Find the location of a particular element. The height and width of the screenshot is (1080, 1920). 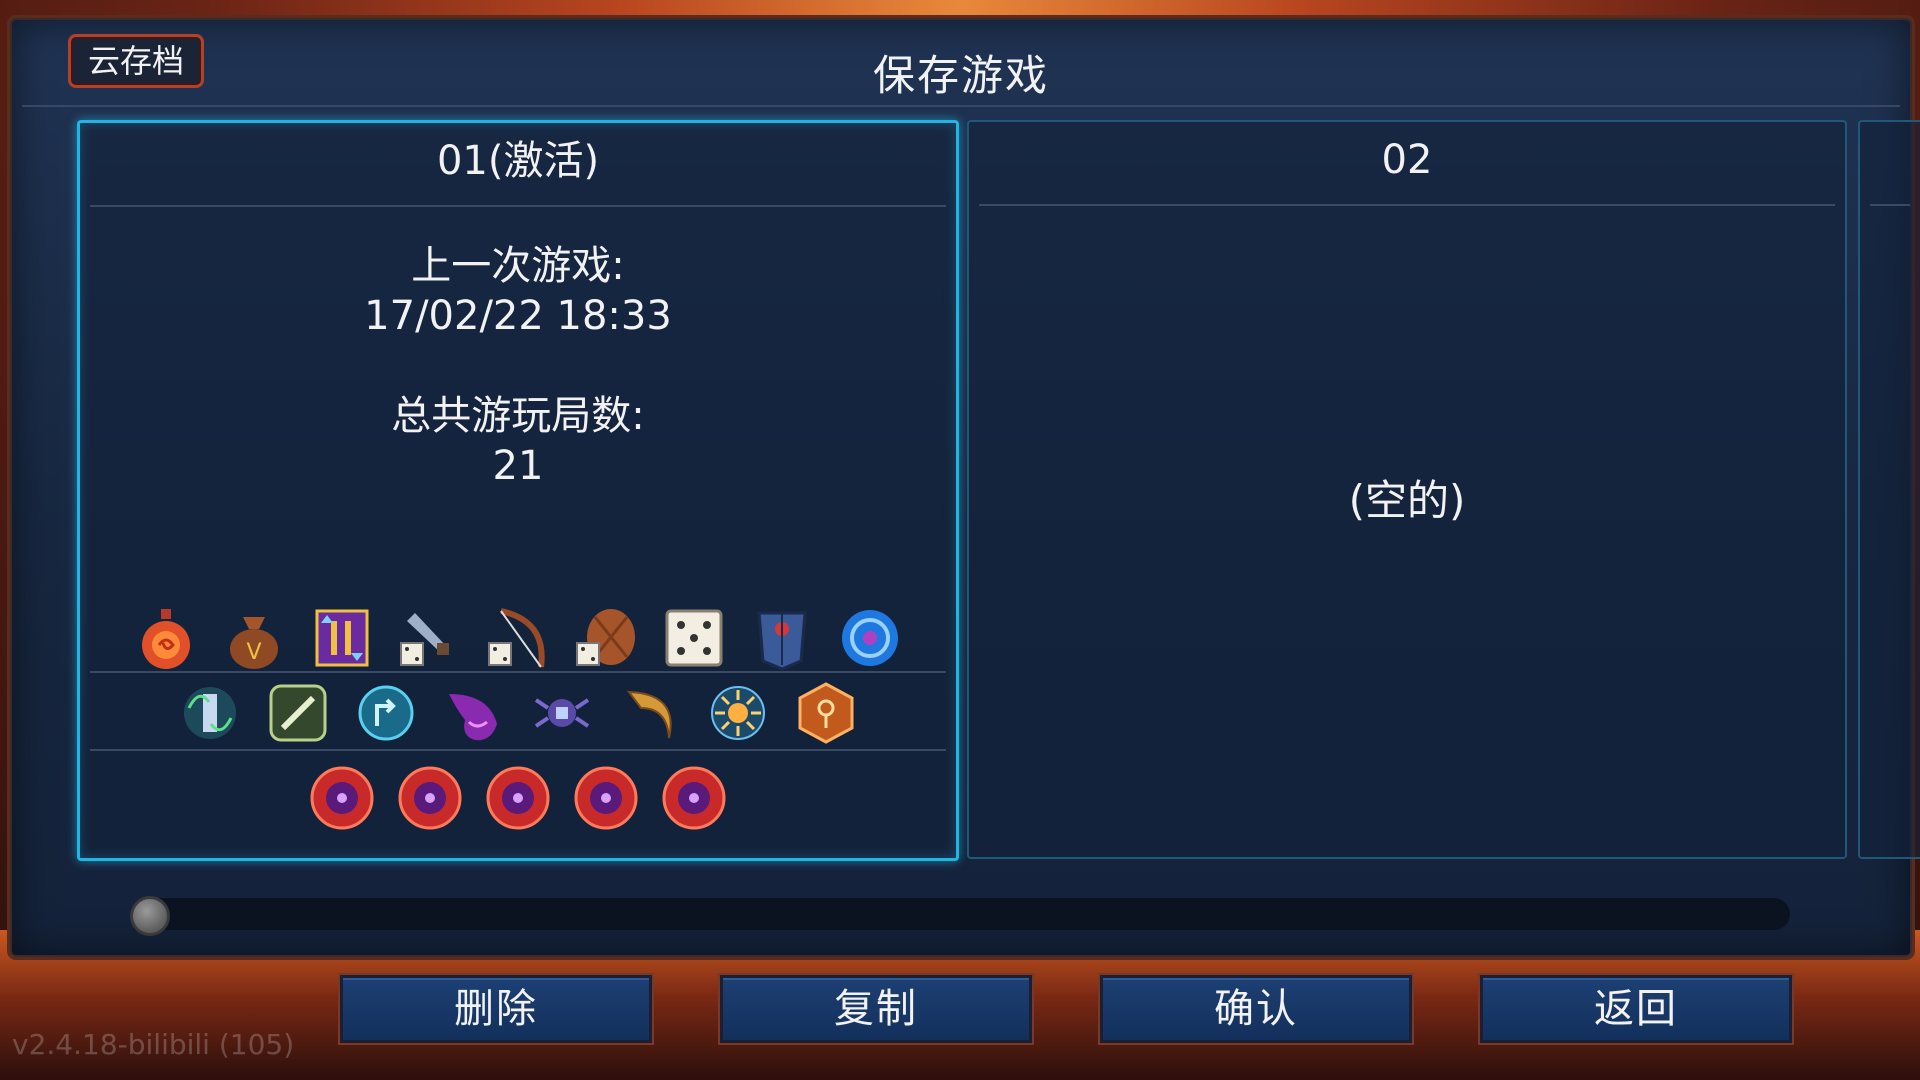

total-runs-label: 总共游玩局数: is located at coordinates (518, 416).